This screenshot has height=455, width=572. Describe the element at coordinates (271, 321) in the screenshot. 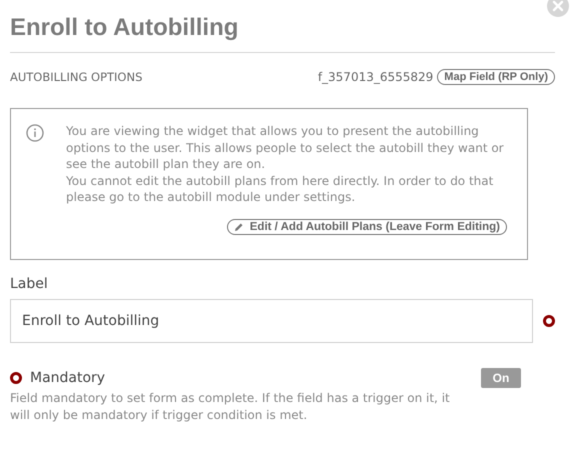

I see `label-input: Enroll to Autobilling` at that location.